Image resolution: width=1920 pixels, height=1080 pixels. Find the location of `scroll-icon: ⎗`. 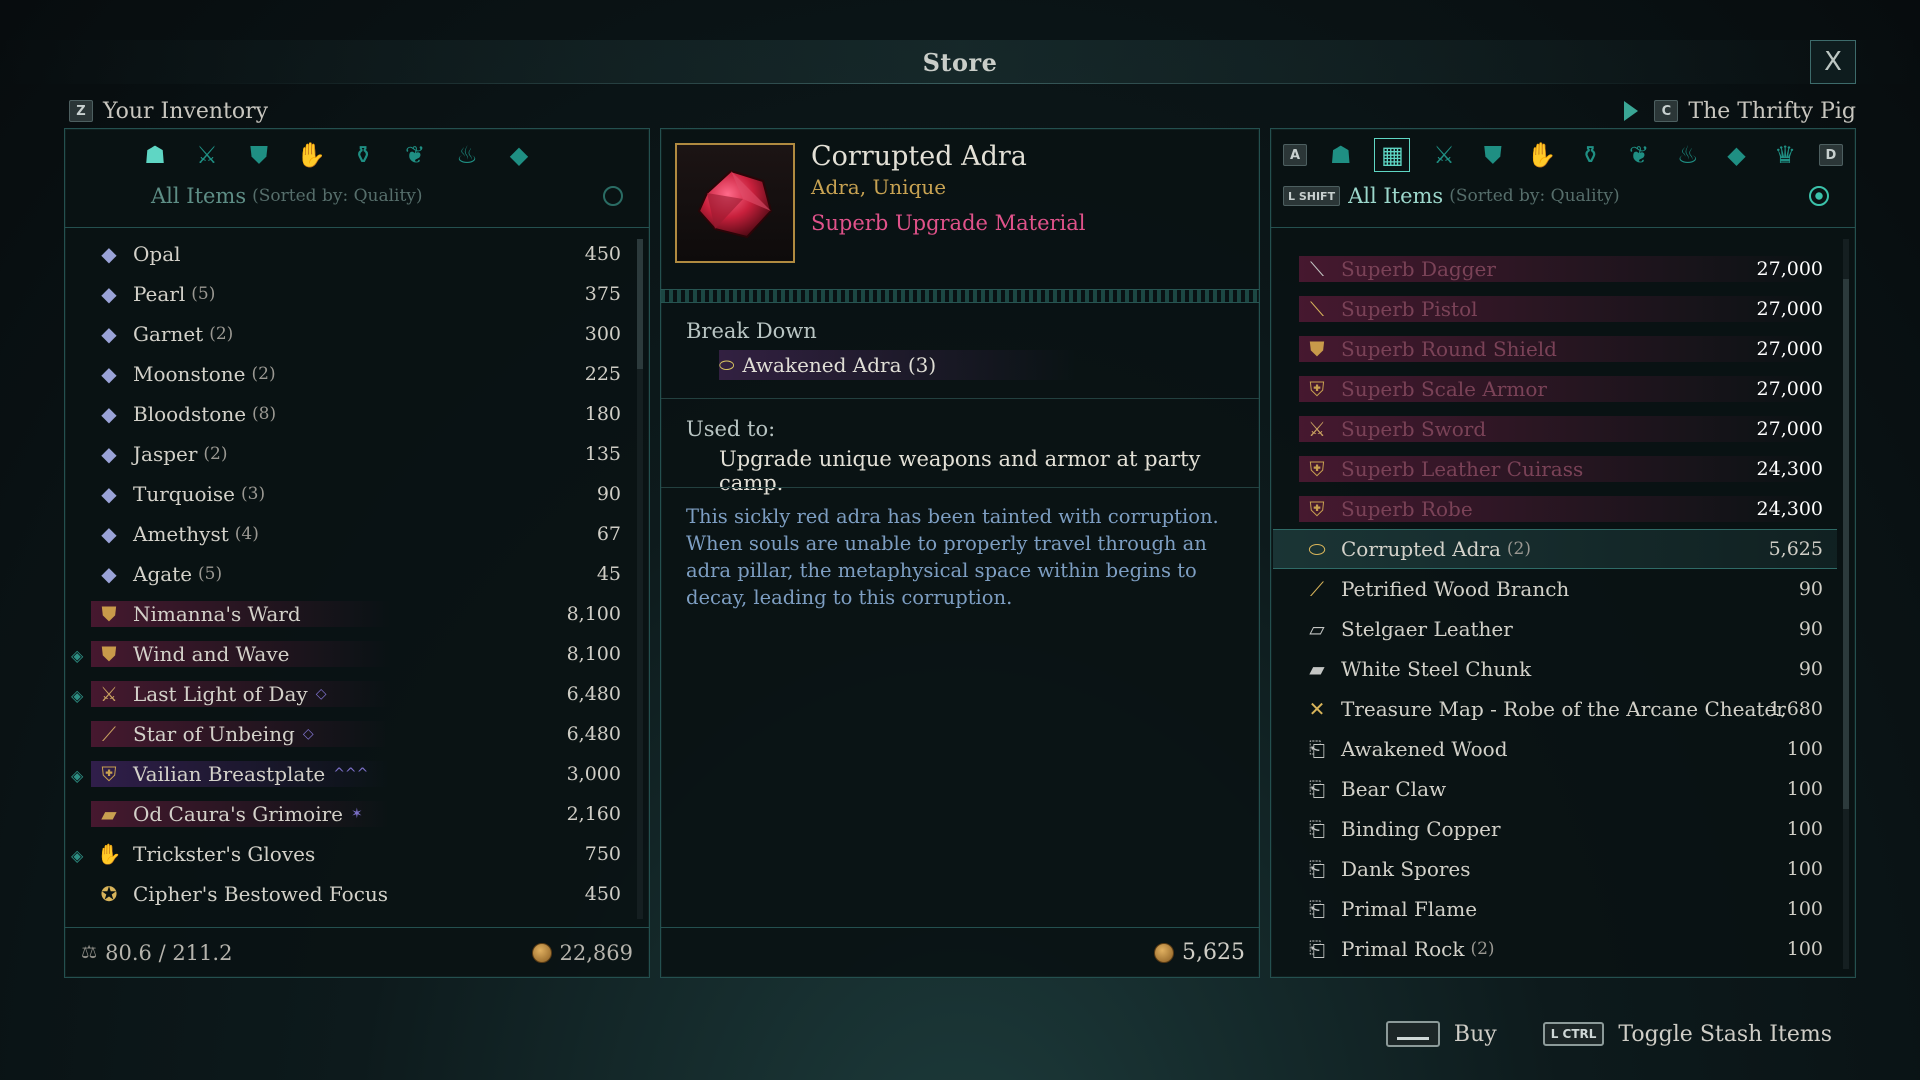

scroll-icon: ⎗ is located at coordinates (1317, 749).